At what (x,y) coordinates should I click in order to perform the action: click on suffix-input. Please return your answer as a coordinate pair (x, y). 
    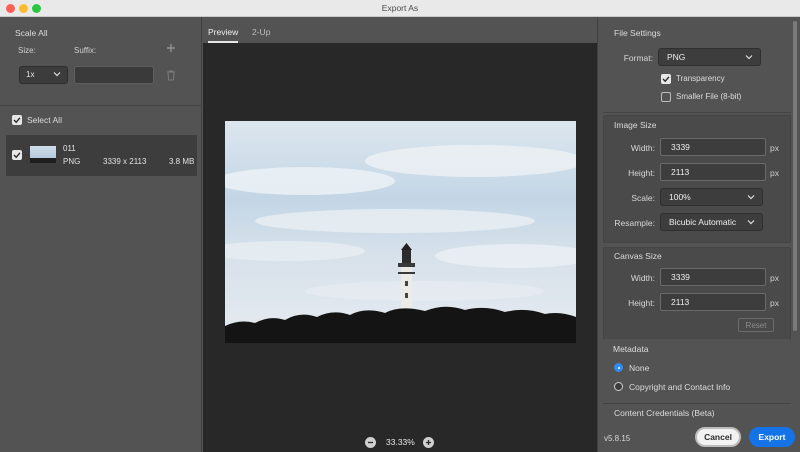
    Looking at the image, I should click on (114, 75).